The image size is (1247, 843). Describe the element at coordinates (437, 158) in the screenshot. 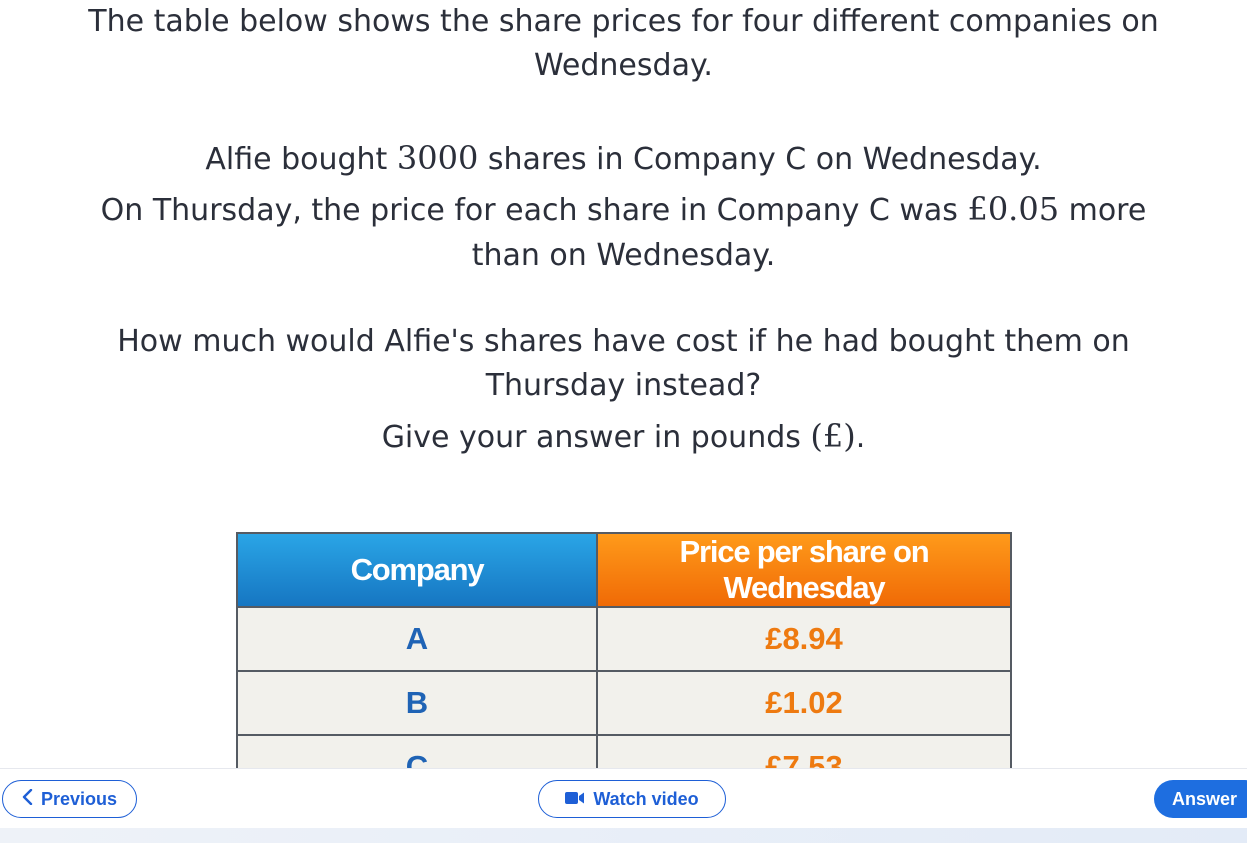

I see `math-number: 3000` at that location.